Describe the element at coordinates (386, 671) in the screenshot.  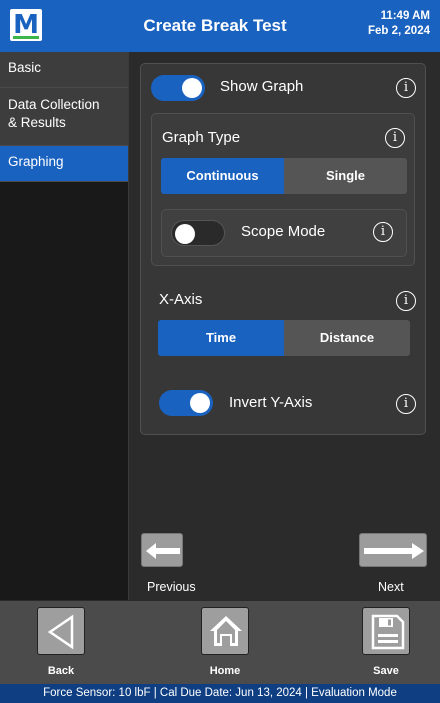
I see `save-label: Save` at that location.